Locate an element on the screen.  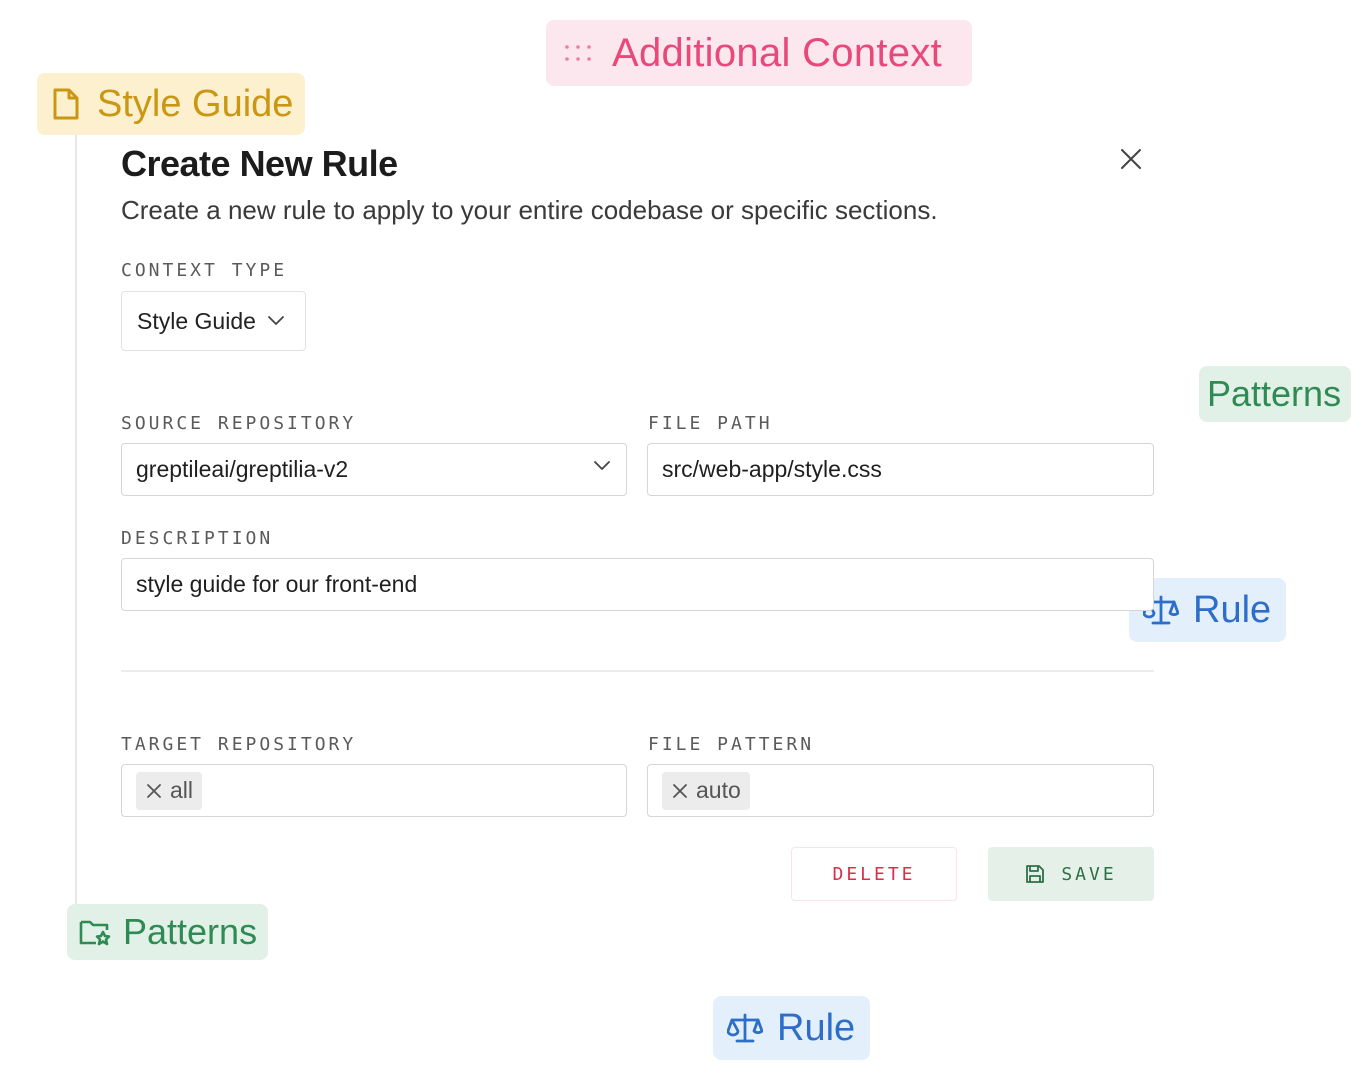
floppy-disk-icon is located at coordinates (1035, 874).